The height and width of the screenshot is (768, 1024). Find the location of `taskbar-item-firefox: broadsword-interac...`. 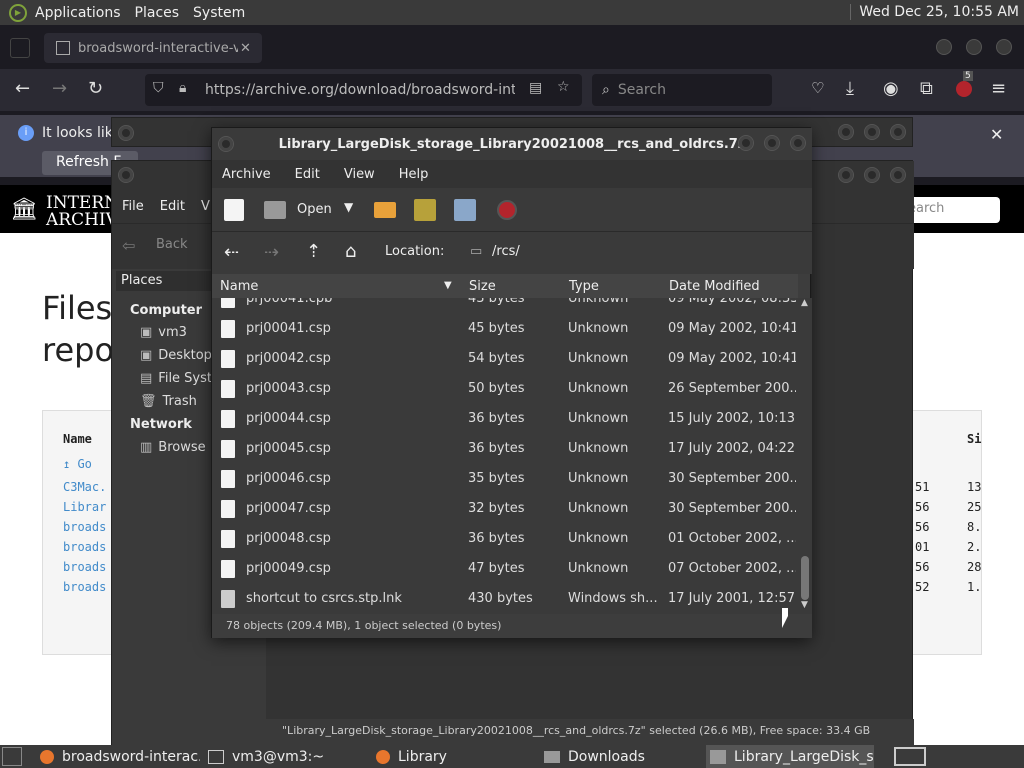

taskbar-item-firefox: broadsword-interac... is located at coordinates (118, 756).